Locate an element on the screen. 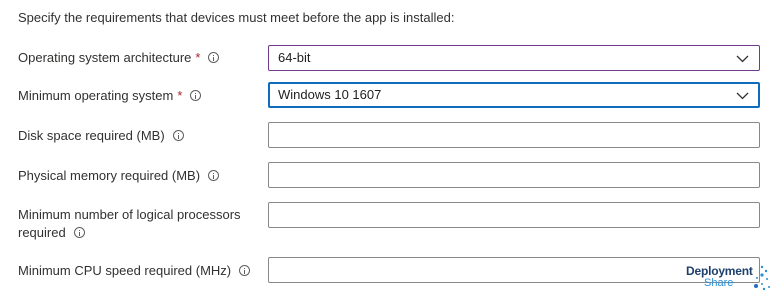  logo-dots-icon is located at coordinates (762, 278).